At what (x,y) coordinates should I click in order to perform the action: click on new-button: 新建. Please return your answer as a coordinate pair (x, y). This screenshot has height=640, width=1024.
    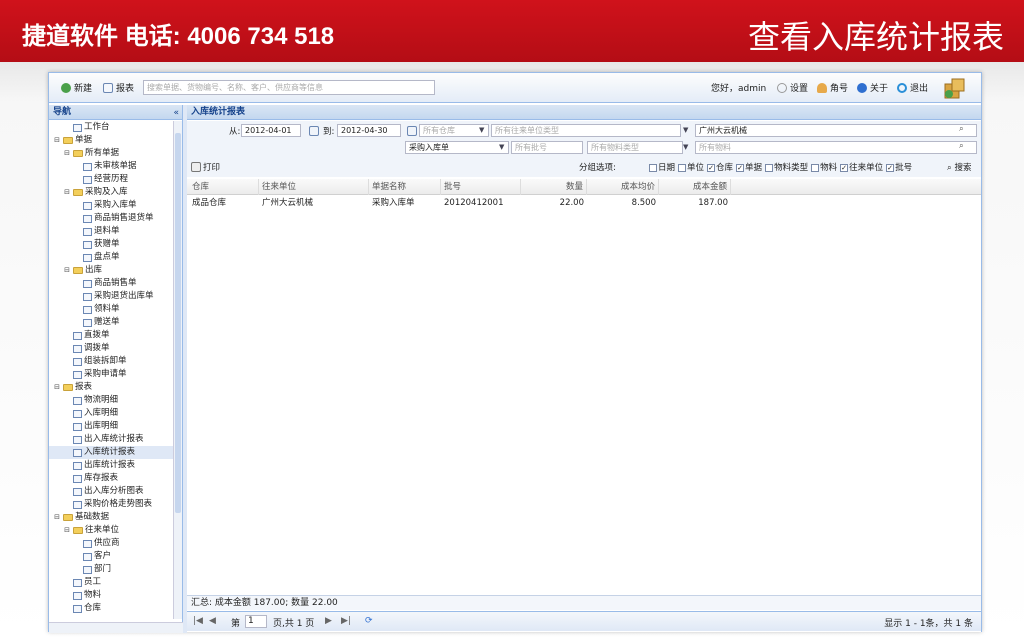
    Looking at the image, I should click on (76, 87).